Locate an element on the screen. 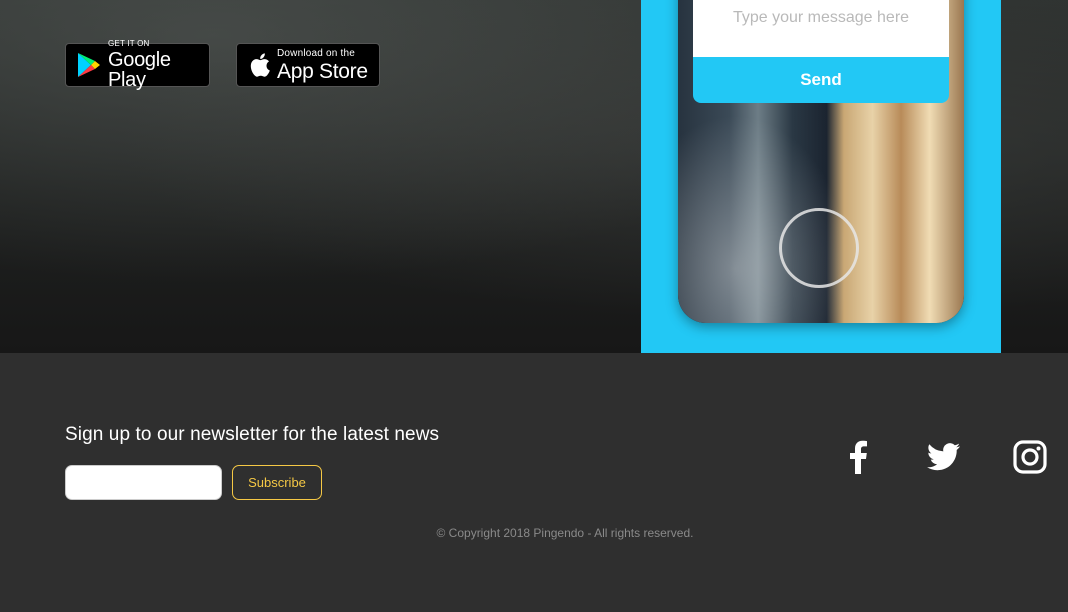 This screenshot has height=612, width=1068. apple-icon is located at coordinates (259, 65).